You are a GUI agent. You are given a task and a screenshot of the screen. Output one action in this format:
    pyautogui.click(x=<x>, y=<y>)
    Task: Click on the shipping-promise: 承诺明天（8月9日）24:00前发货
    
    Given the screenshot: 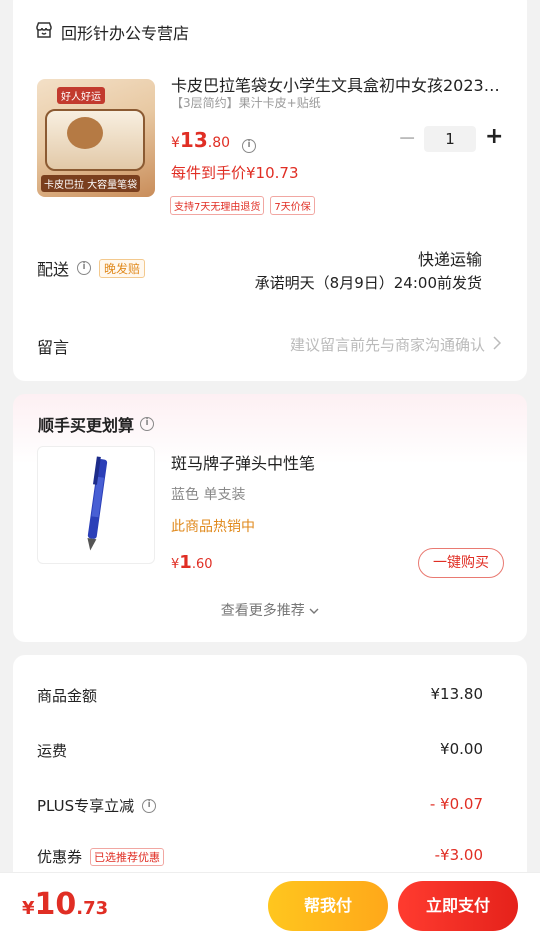 What is the action you would take?
    pyautogui.click(x=368, y=283)
    